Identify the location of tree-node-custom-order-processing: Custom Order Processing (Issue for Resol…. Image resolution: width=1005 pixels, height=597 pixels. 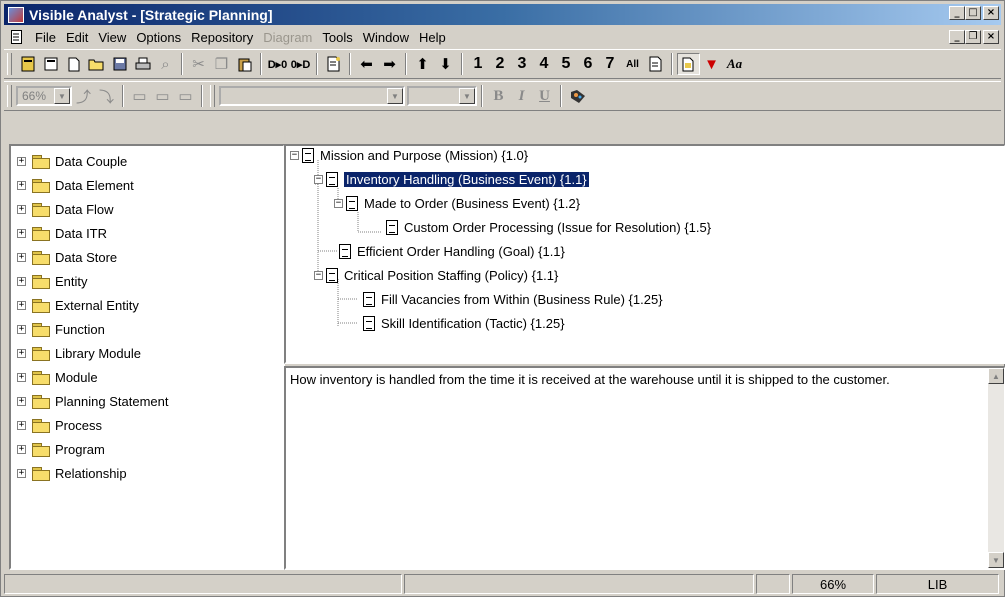
(547, 227).